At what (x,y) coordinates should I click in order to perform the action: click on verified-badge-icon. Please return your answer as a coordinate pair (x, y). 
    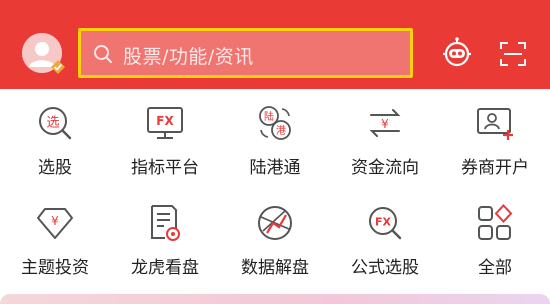
    Looking at the image, I should click on (58, 67).